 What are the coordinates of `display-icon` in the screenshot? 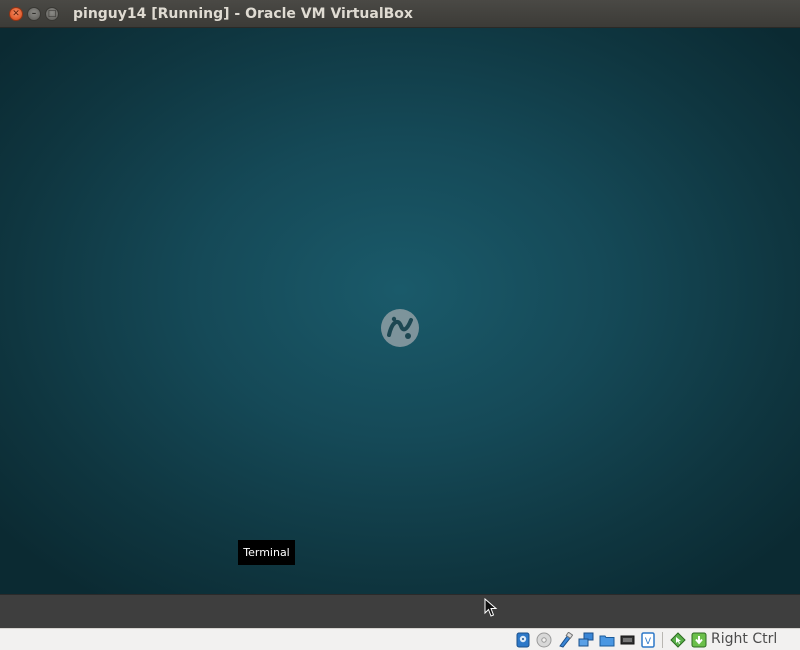 It's located at (628, 640).